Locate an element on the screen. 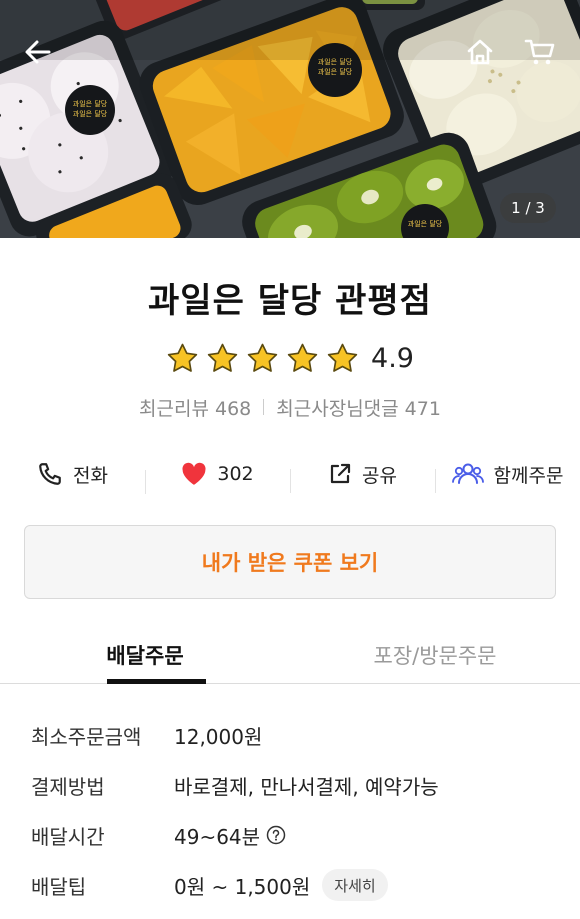  delivery-tip-value: 0원 ~ 1,500원 is located at coordinates (242, 886).